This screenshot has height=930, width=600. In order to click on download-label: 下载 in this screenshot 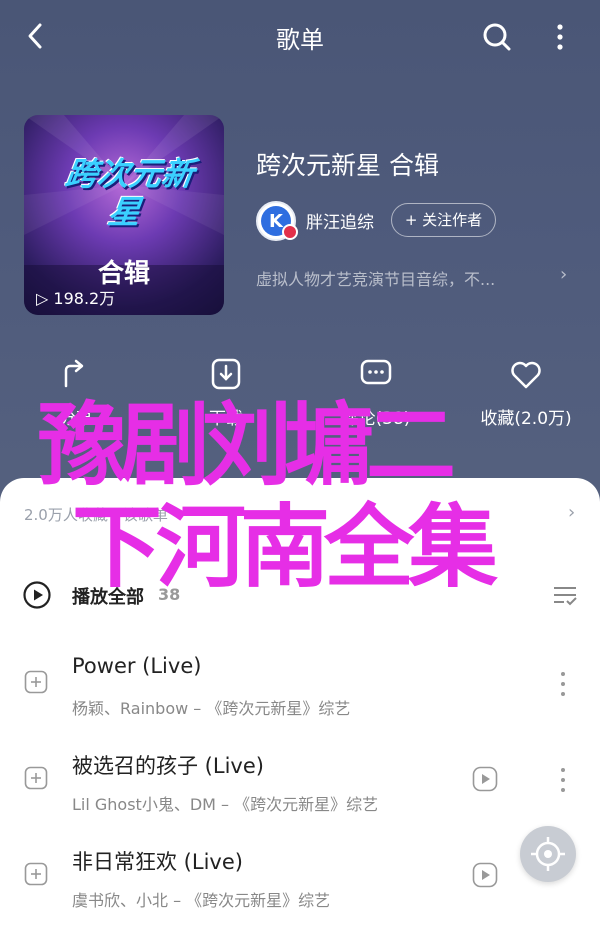, I will do `click(226, 419)`.